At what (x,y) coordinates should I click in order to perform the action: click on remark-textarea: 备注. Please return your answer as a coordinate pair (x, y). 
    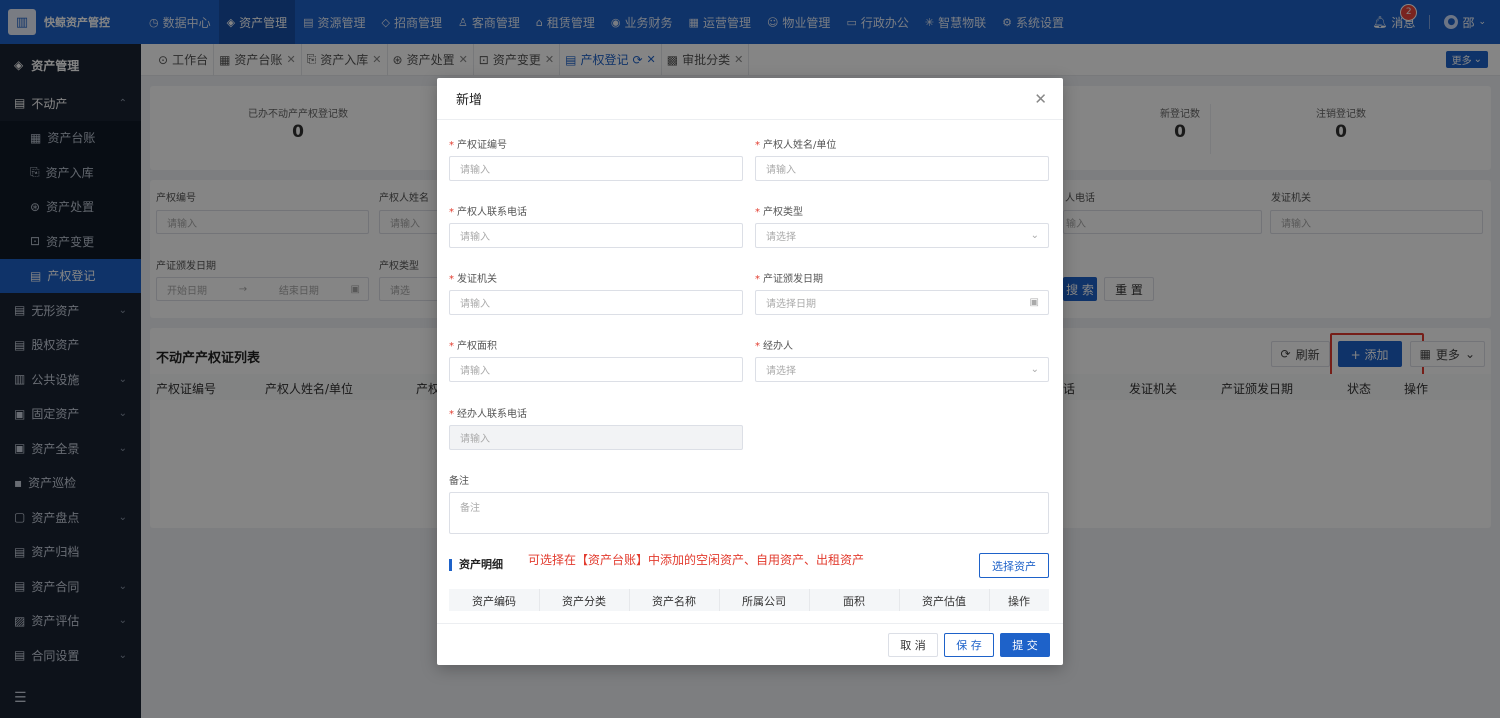
    Looking at the image, I should click on (749, 513).